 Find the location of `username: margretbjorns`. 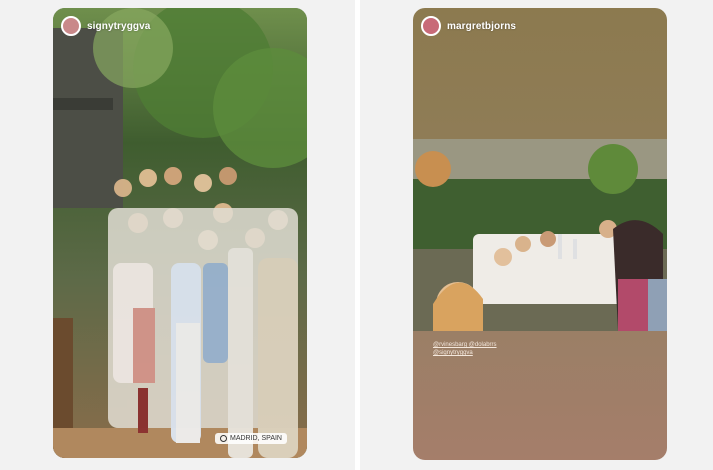

username: margretbjorns is located at coordinates (481, 26).